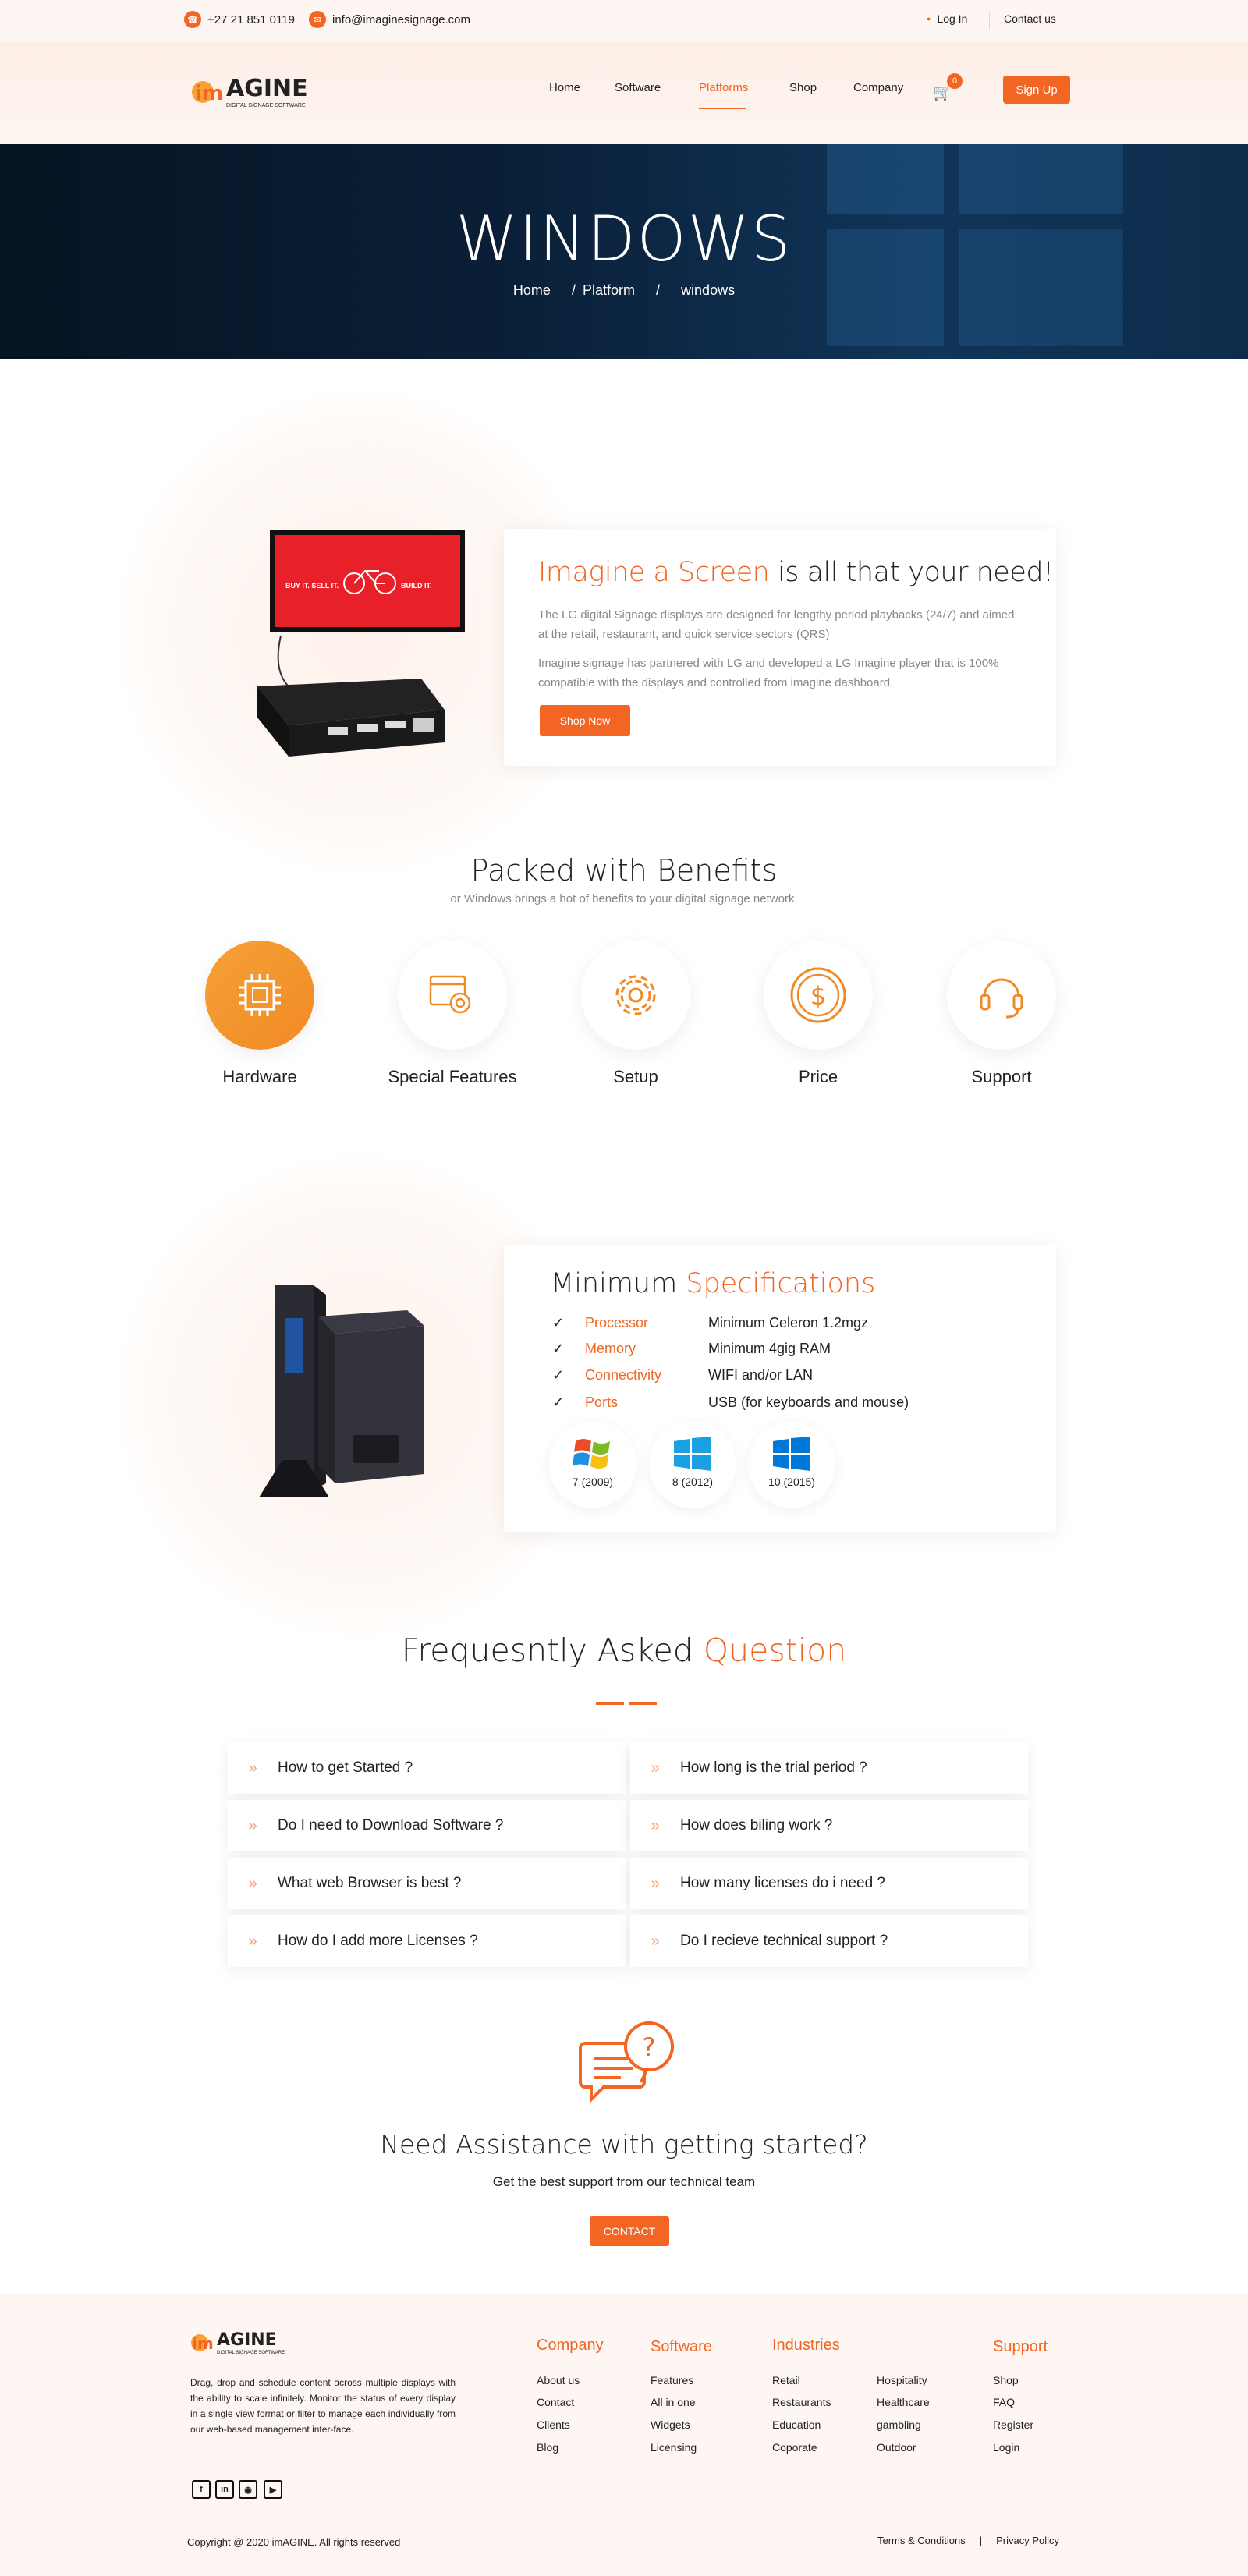 This screenshot has height=2576, width=1248. I want to click on benefit-price: $, so click(818, 996).